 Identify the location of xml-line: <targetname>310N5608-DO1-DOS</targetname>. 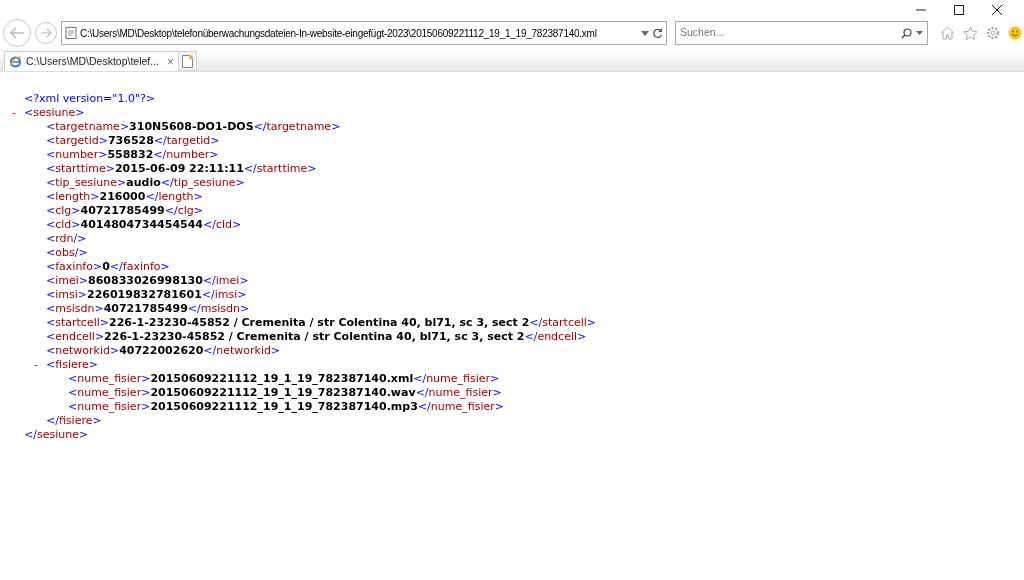
(193, 127).